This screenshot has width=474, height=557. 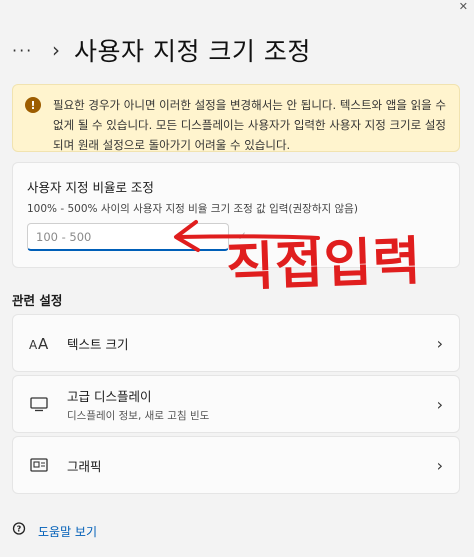 I want to click on page-title: 사용자 지정 크기 조정, so click(x=192, y=51).